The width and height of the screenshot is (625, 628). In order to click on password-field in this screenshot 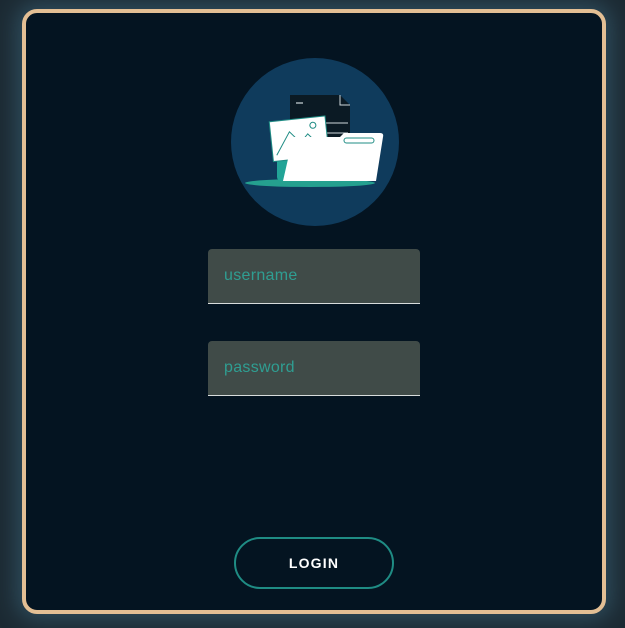, I will do `click(314, 368)`.